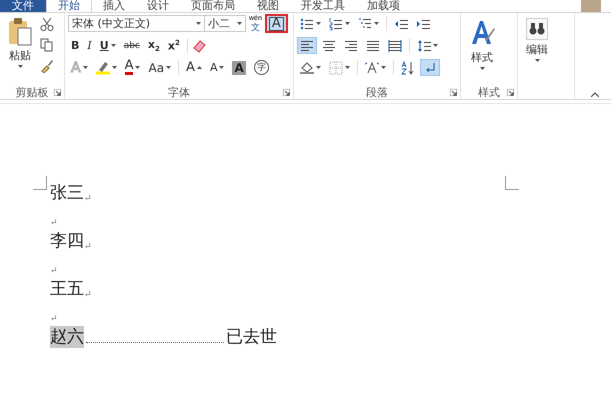  What do you see at coordinates (276, 23) in the screenshot?
I see `character-border-button: A` at bounding box center [276, 23].